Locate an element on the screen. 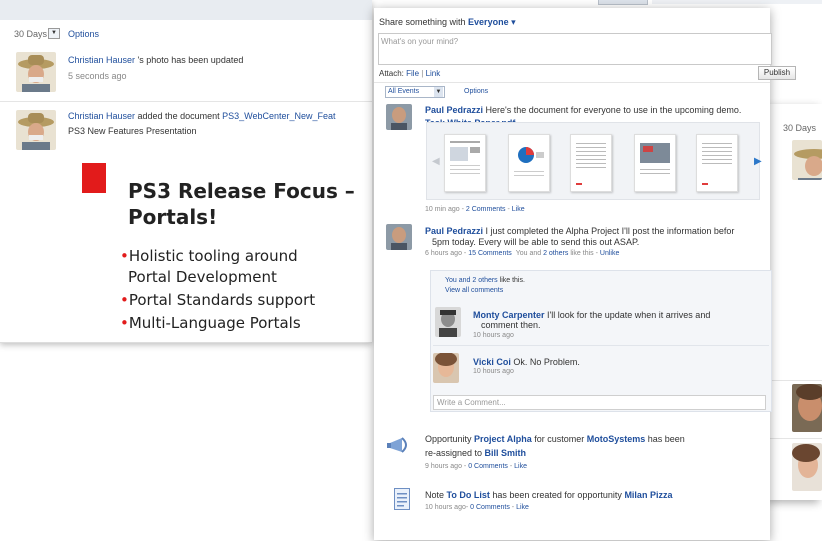 This screenshot has height=541, width=822. opportunity-link: Milan Pizza is located at coordinates (648, 495).